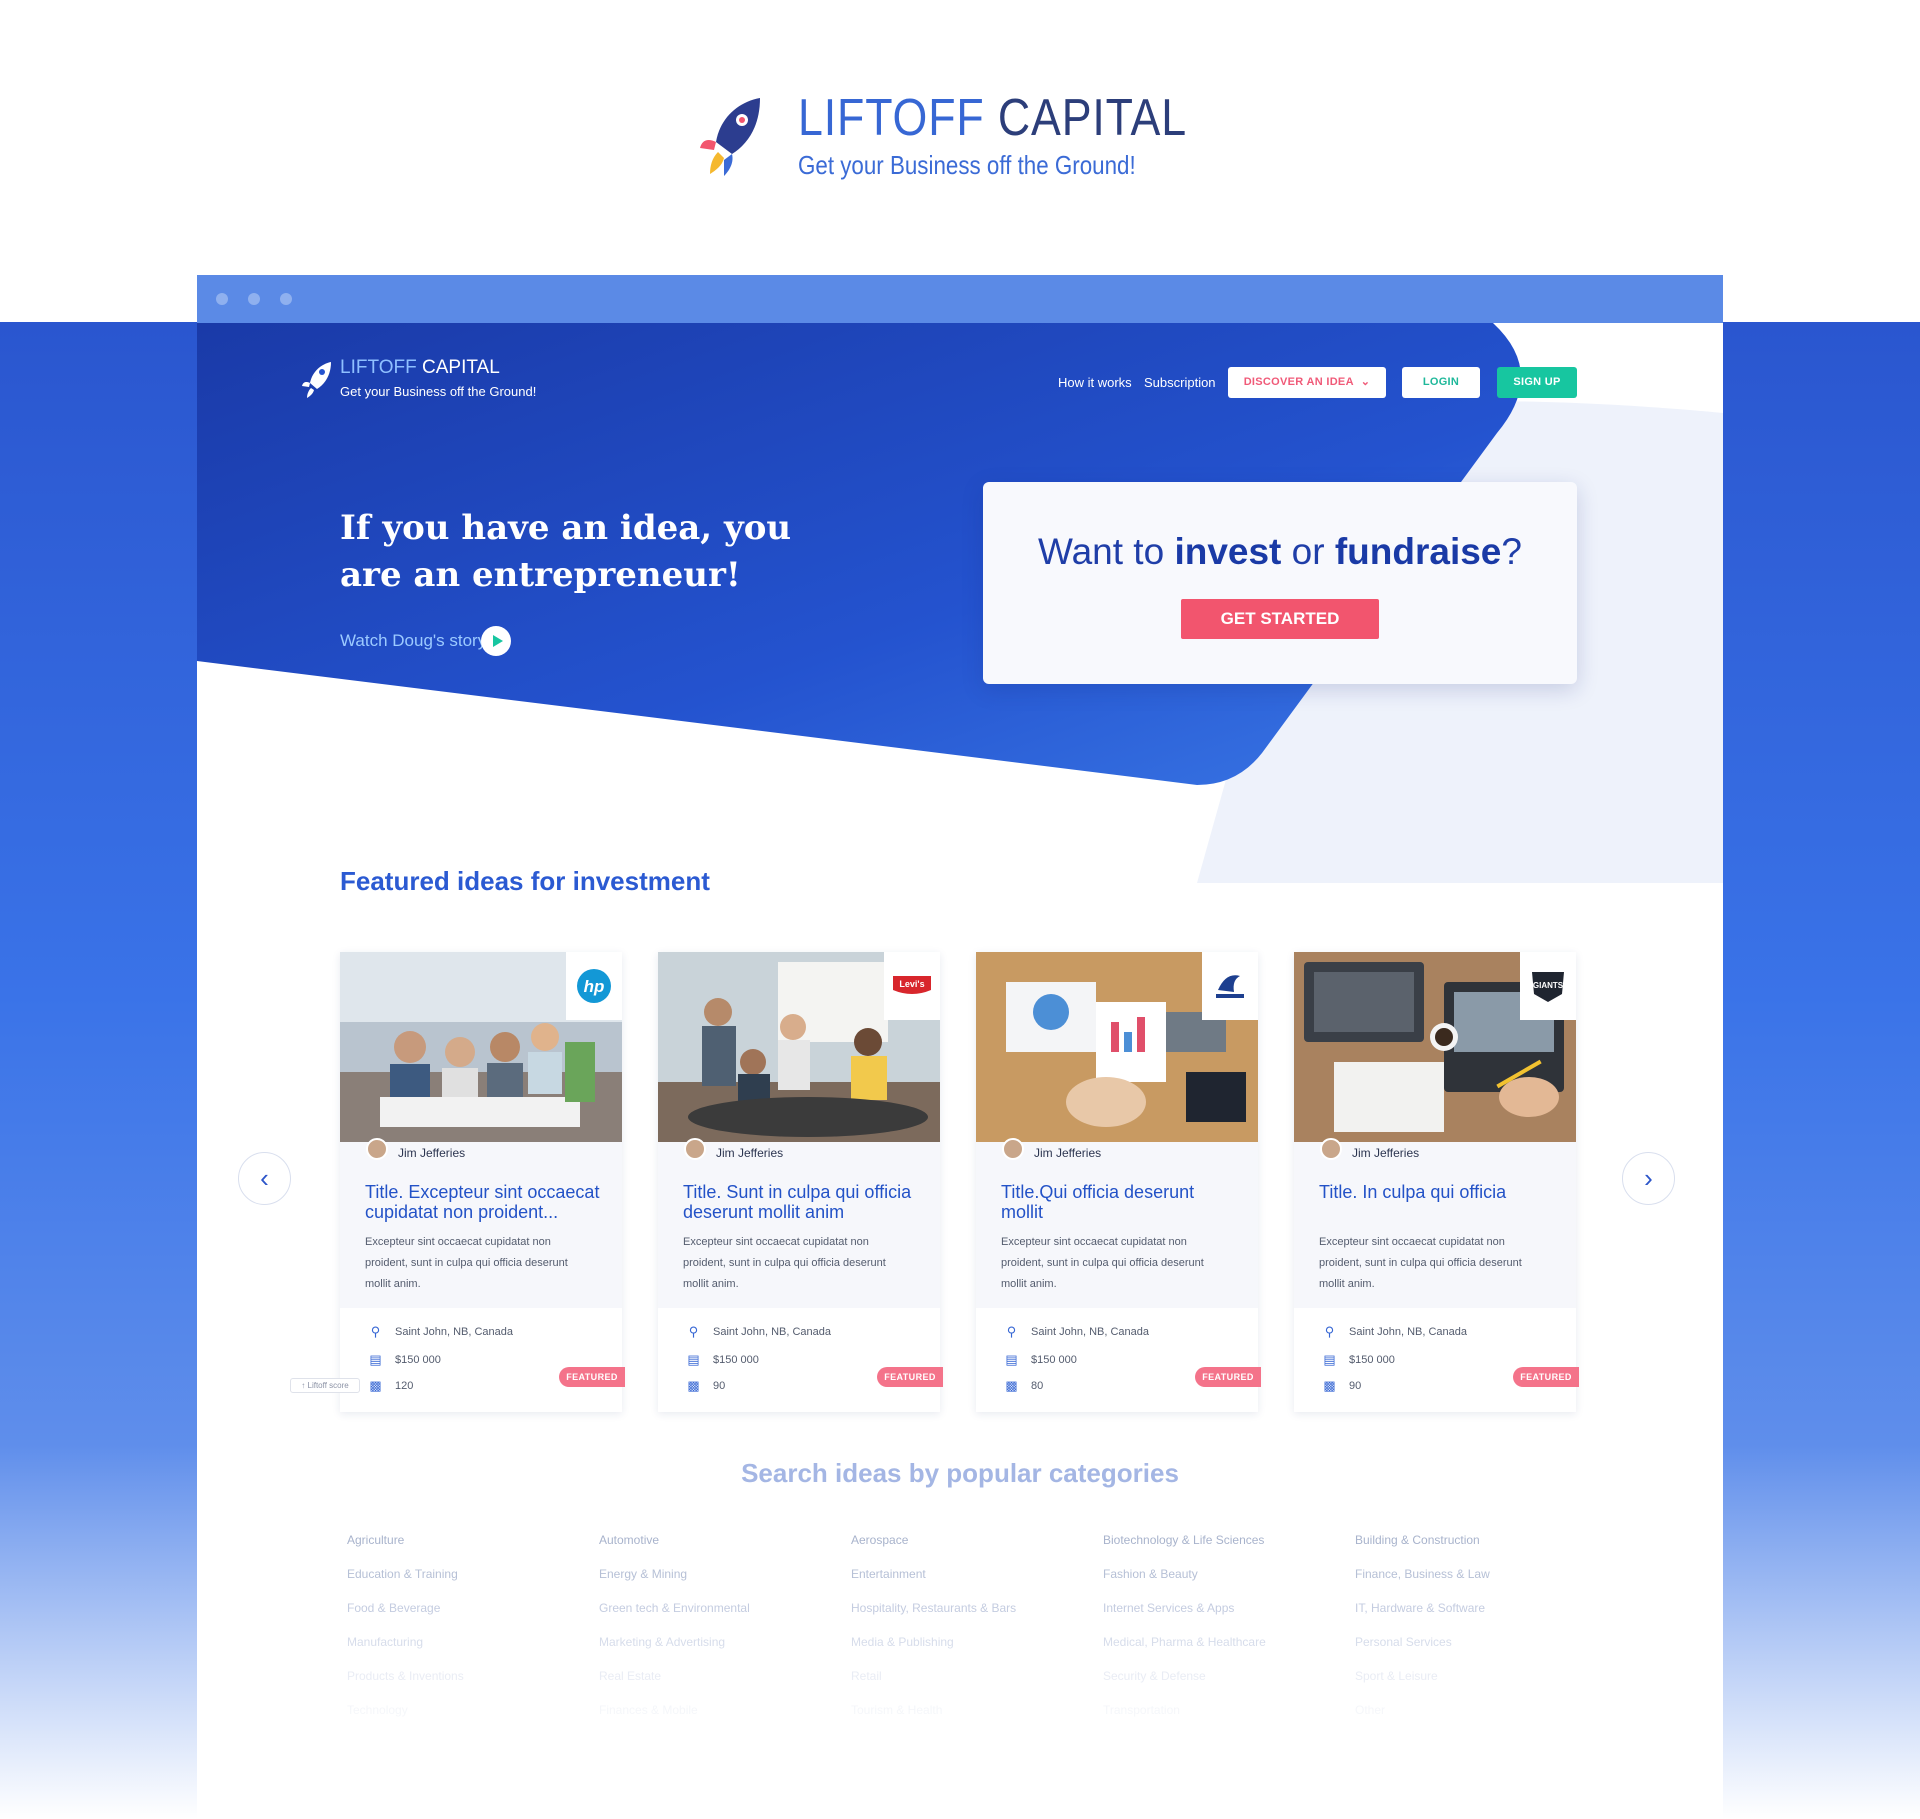 The width and height of the screenshot is (1920, 1819). What do you see at coordinates (413, 641) in the screenshot?
I see `watch-story-link: Watch Doug's story` at bounding box center [413, 641].